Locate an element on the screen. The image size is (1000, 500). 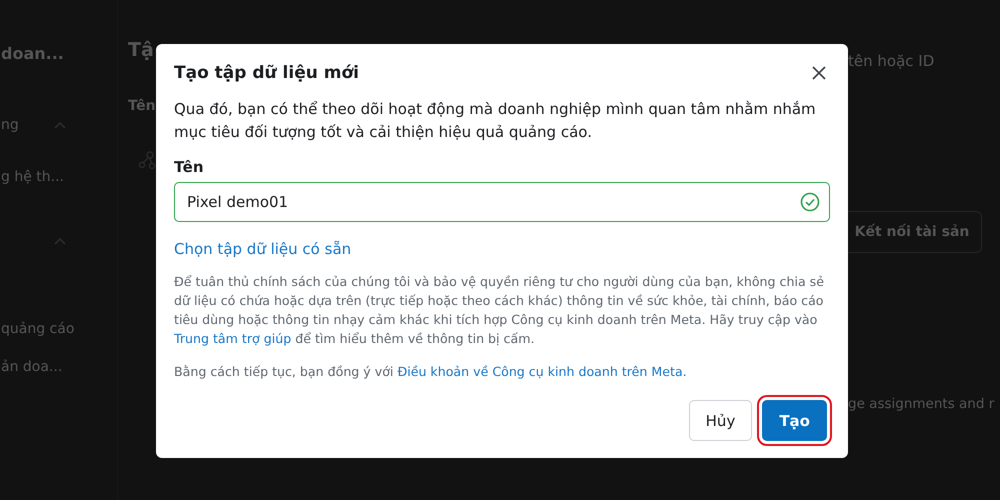
terms-text: Bằng cách tiếp tục, bạn đồng ý với Điều khoản về Công cụ kinh doanh trên Meta. is located at coordinates (431, 372).